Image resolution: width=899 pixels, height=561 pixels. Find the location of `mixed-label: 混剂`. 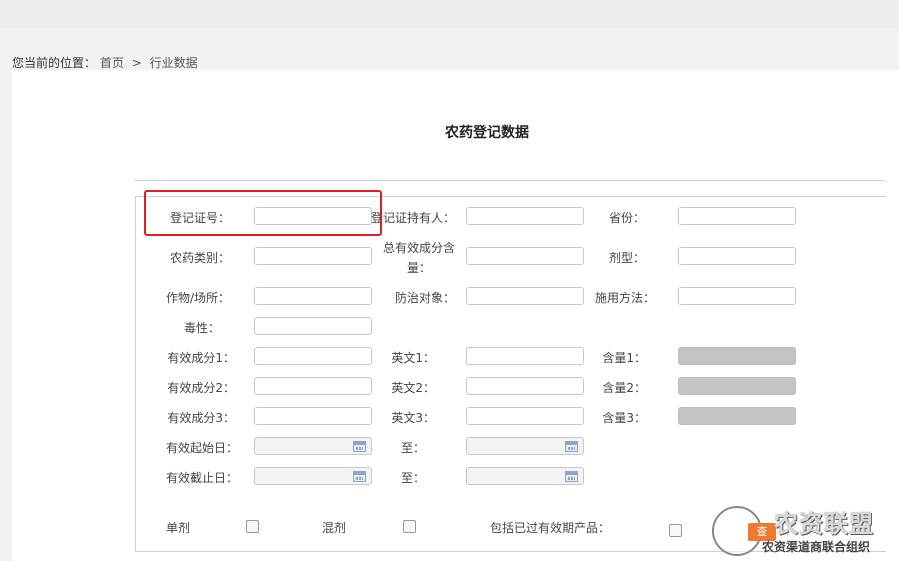

mixed-label: 混剂 is located at coordinates (334, 528).